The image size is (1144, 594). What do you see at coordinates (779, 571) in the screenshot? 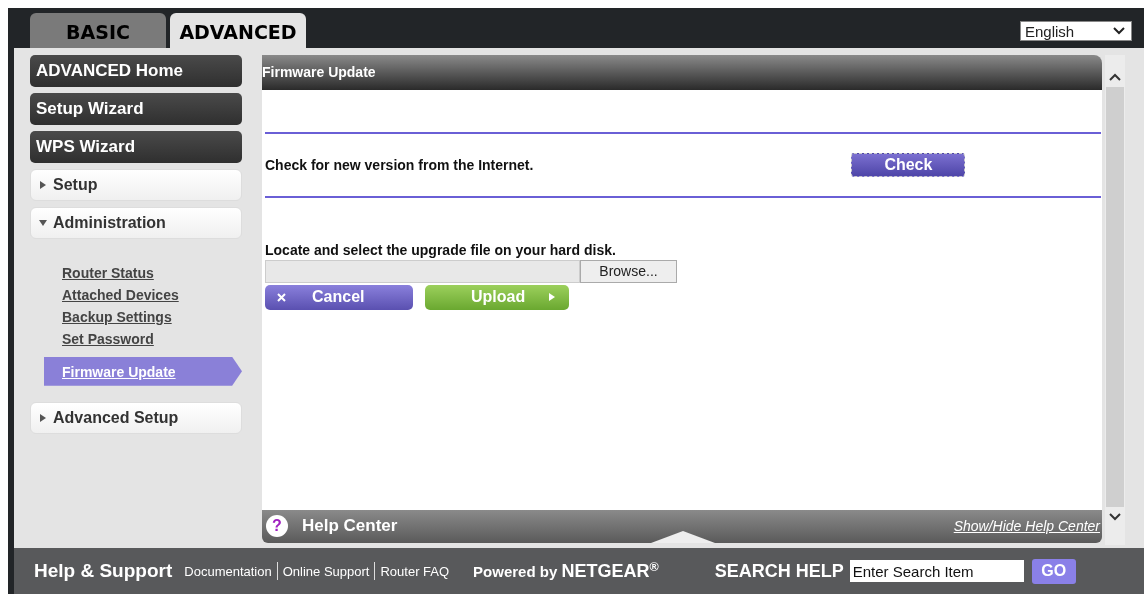
I see `search-help-label: SEARCH HELP` at bounding box center [779, 571].